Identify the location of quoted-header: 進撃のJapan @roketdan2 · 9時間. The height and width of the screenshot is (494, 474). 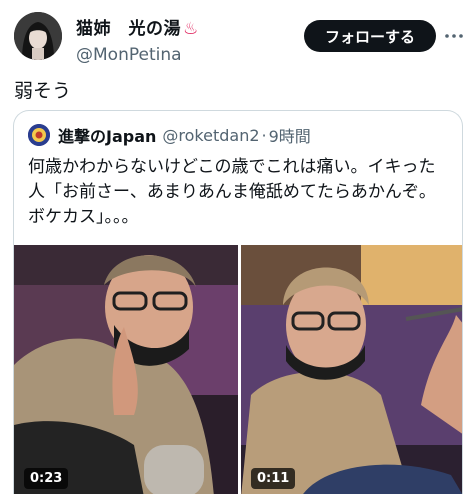
(169, 135).